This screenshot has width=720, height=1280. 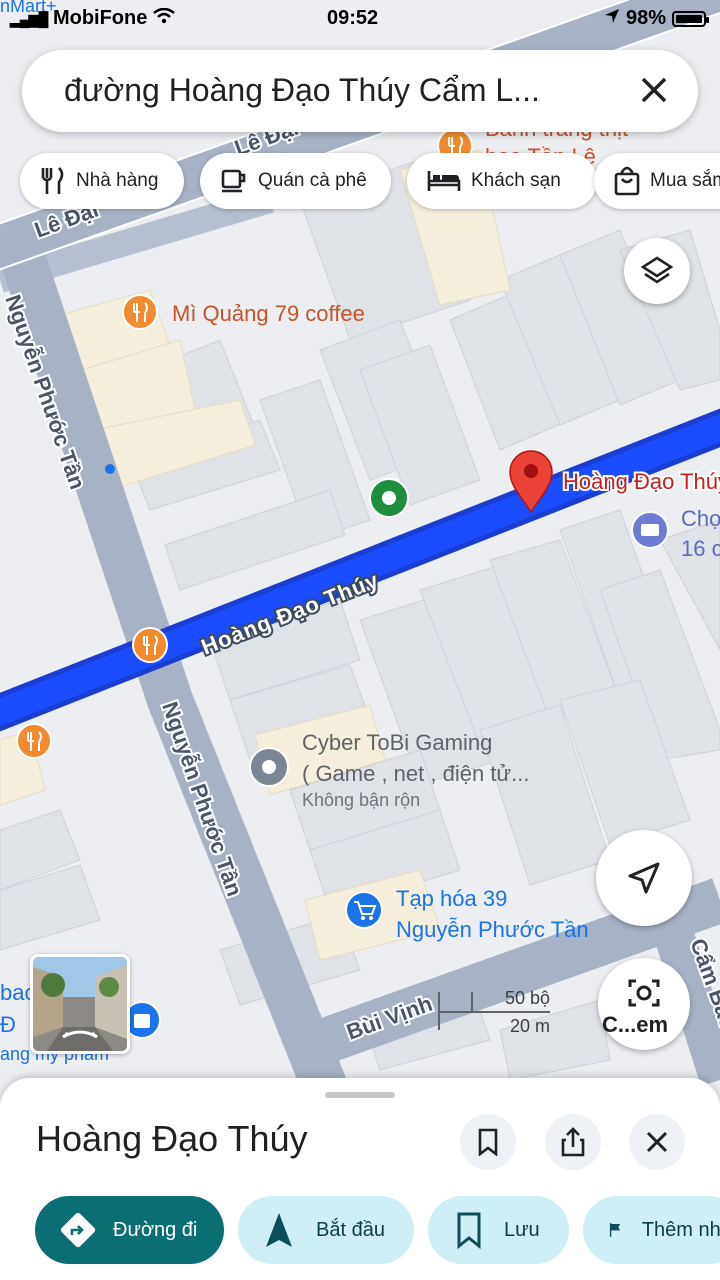 I want to click on bed-icon, so click(x=444, y=181).